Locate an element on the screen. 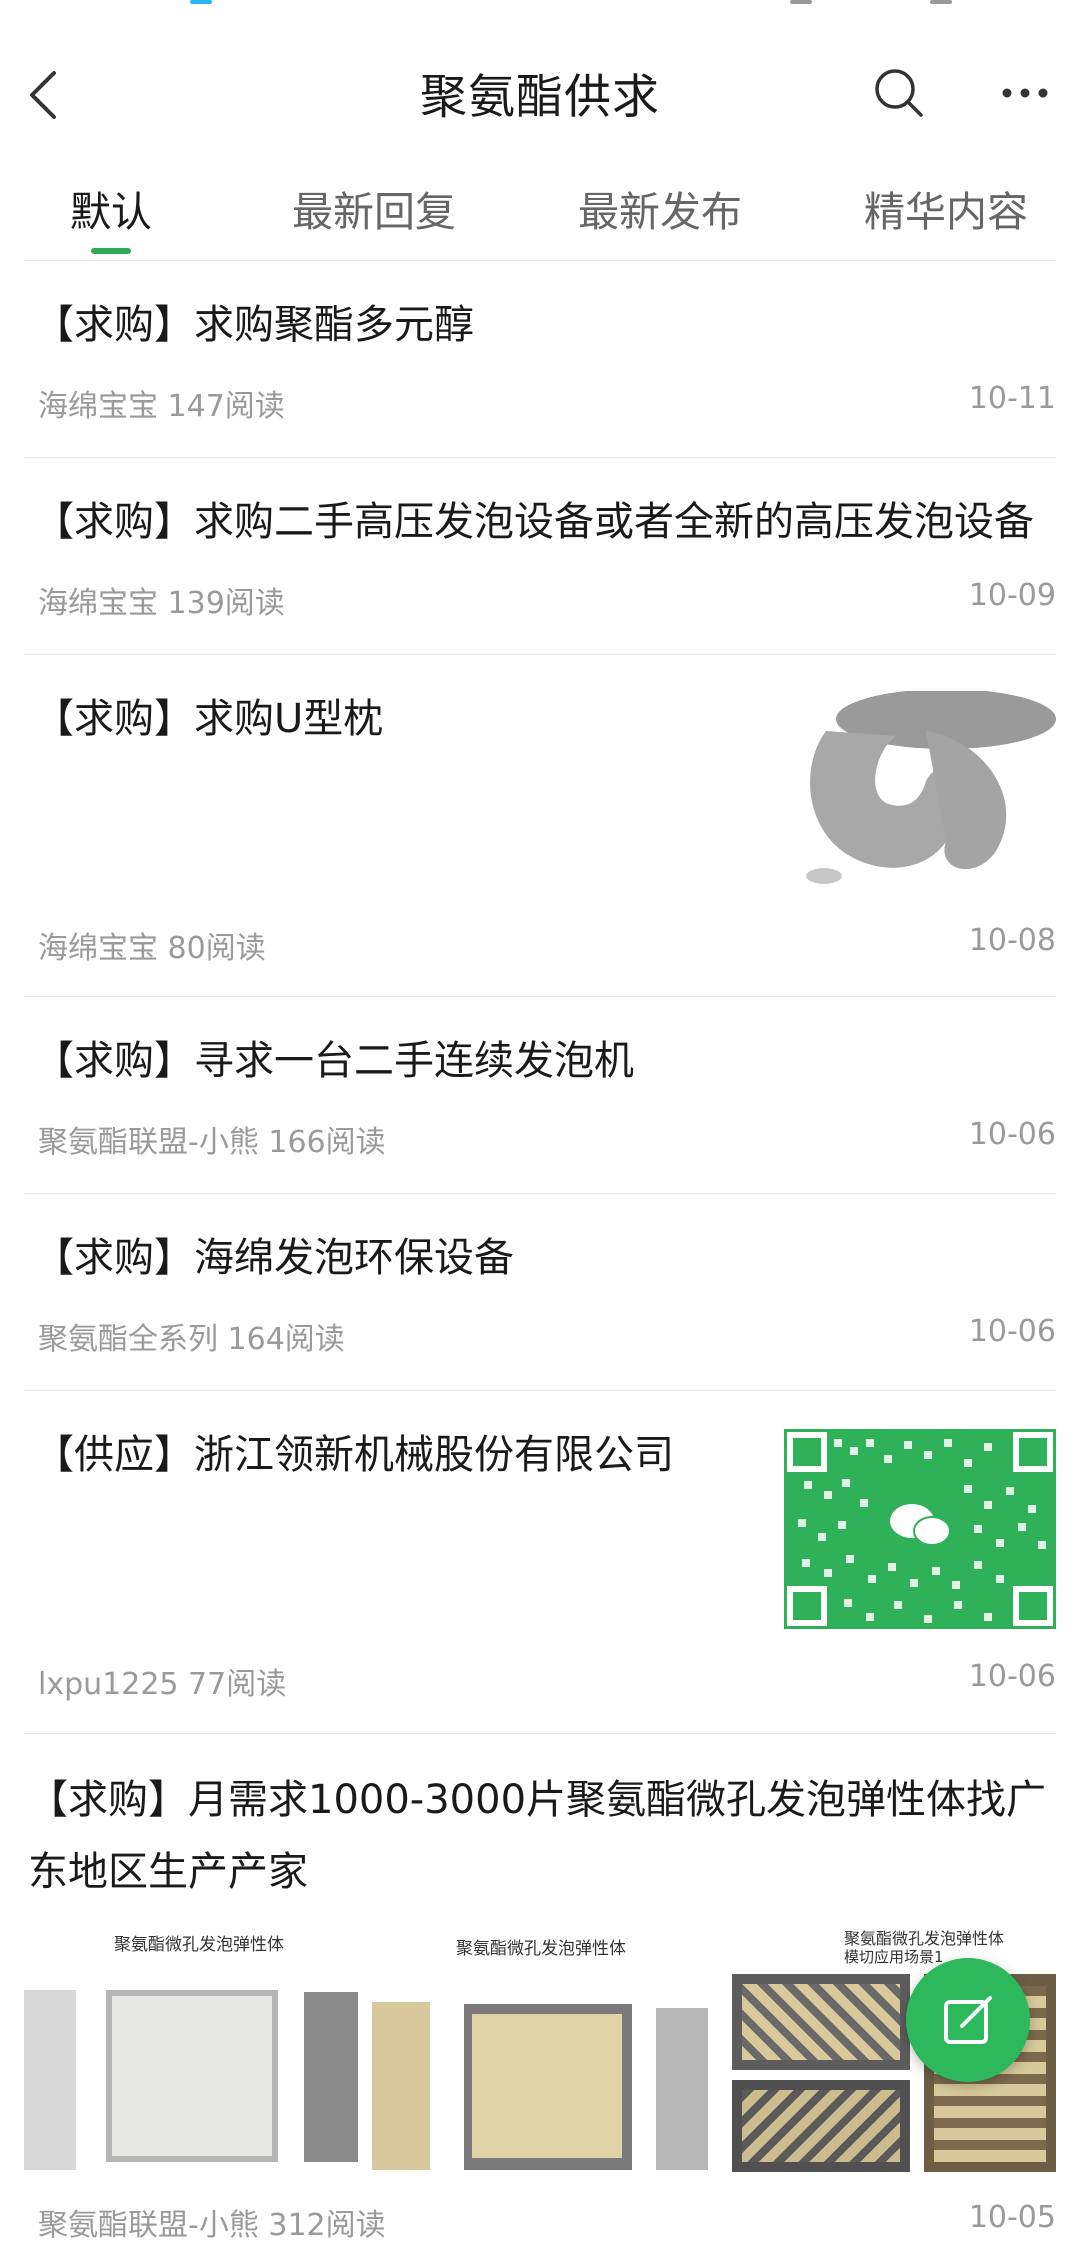  post-reads: 312阅读 is located at coordinates (327, 2225).